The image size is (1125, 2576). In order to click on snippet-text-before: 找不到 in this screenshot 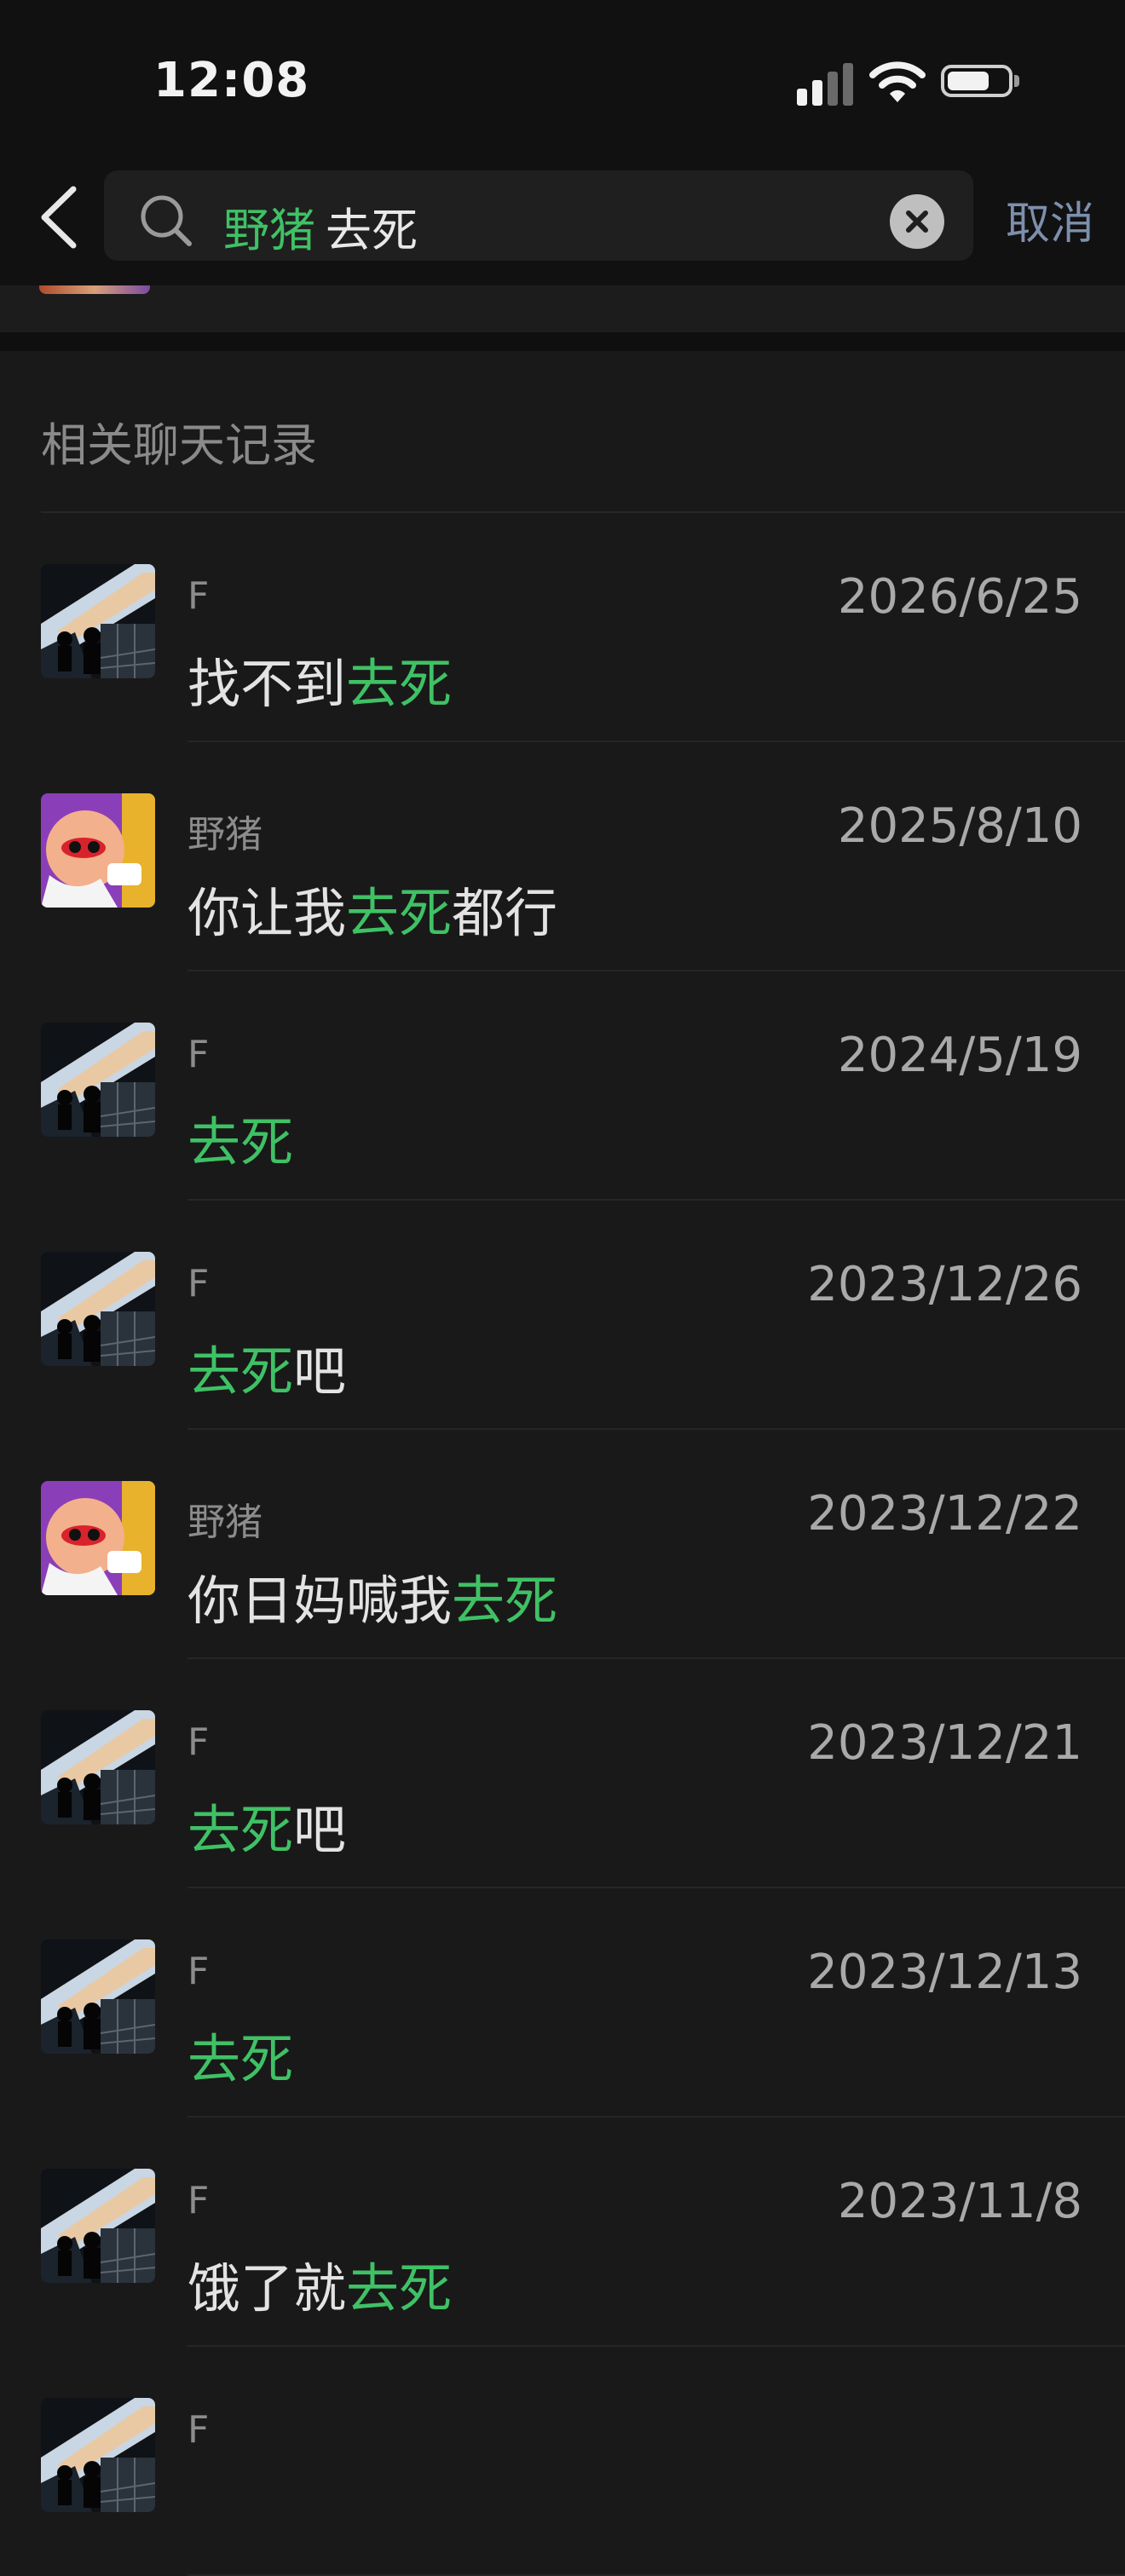, I will do `click(267, 684)`.